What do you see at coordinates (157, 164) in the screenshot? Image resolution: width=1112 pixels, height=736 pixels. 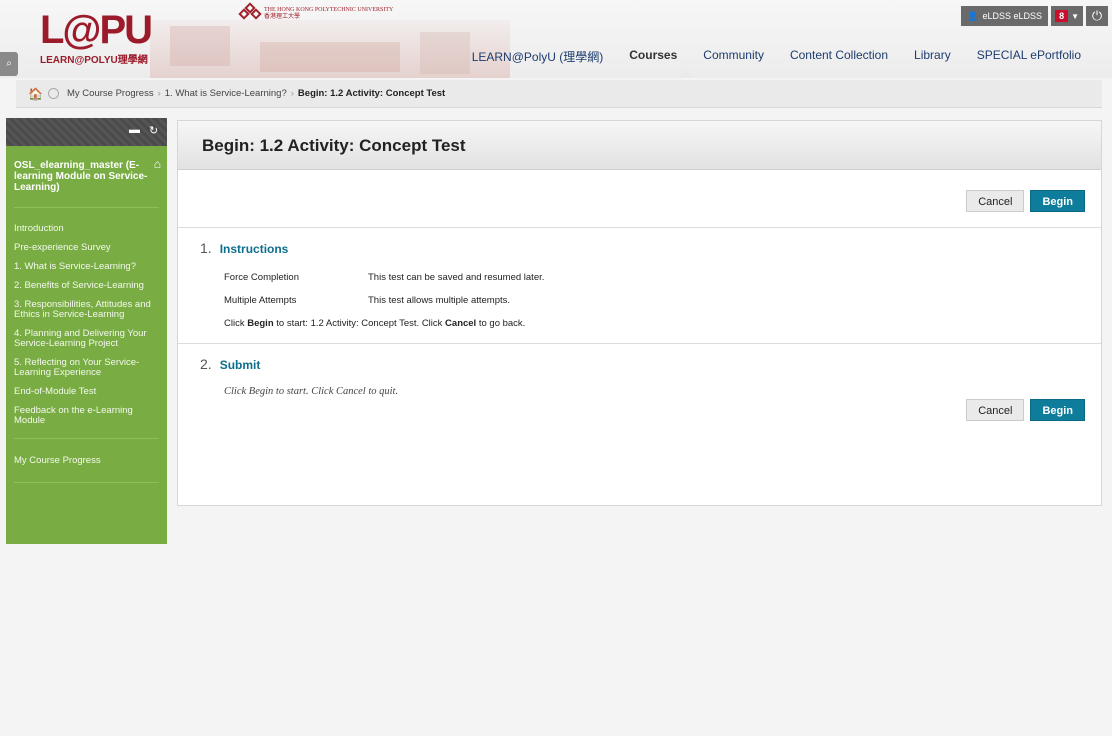 I see `course-home-icon: ⌂` at bounding box center [157, 164].